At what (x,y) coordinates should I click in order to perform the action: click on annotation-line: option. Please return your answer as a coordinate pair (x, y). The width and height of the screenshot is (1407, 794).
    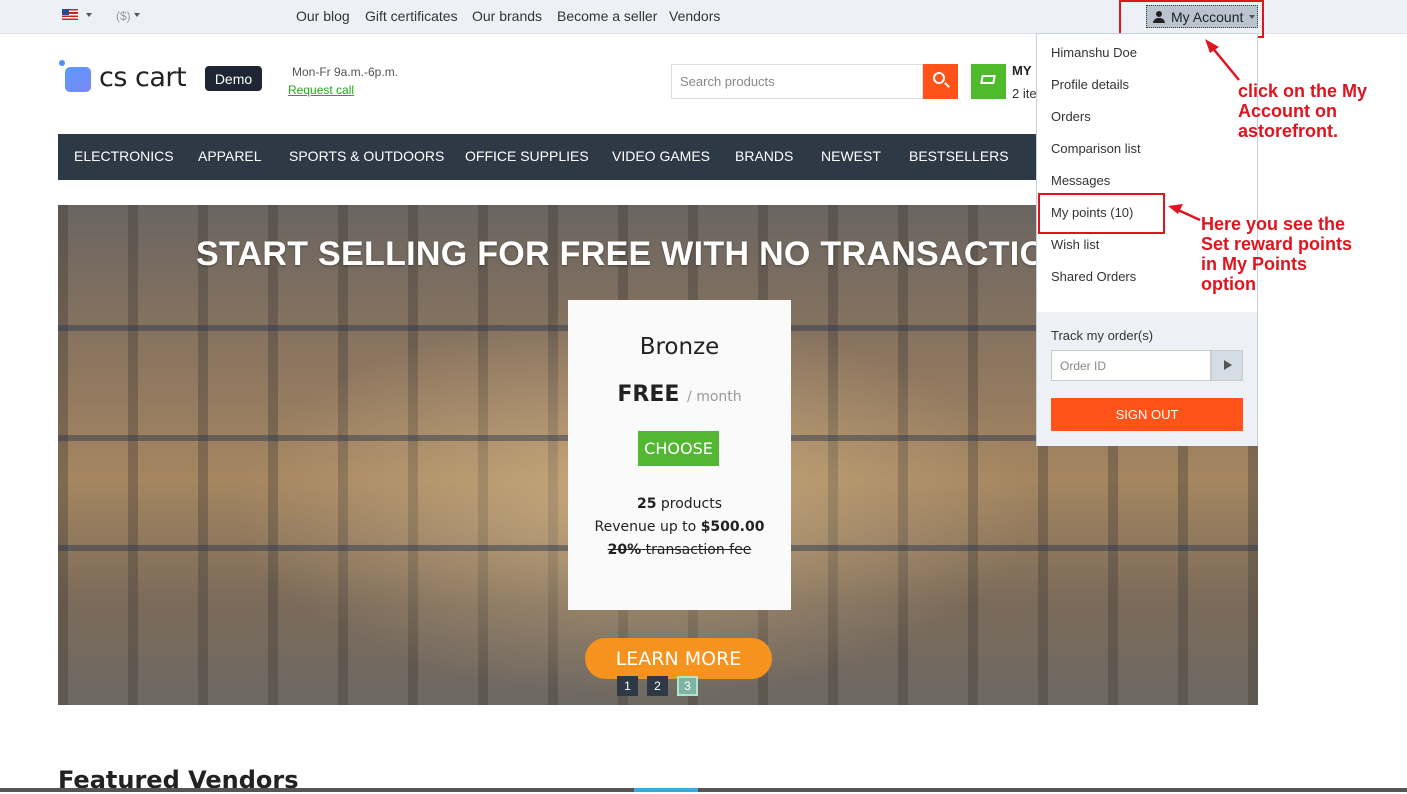
    Looking at the image, I should click on (1228, 284).